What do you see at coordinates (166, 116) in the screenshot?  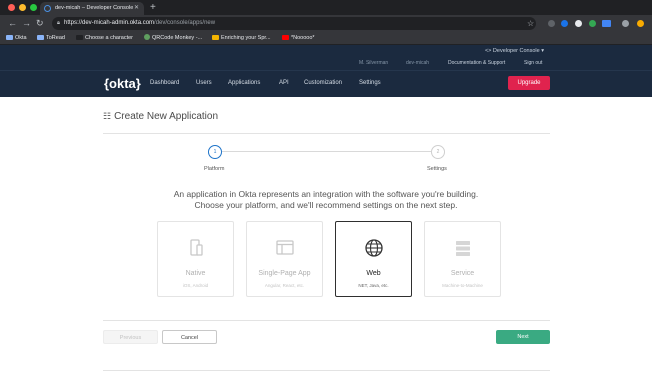 I see `page-title-text: Create New Application` at bounding box center [166, 116].